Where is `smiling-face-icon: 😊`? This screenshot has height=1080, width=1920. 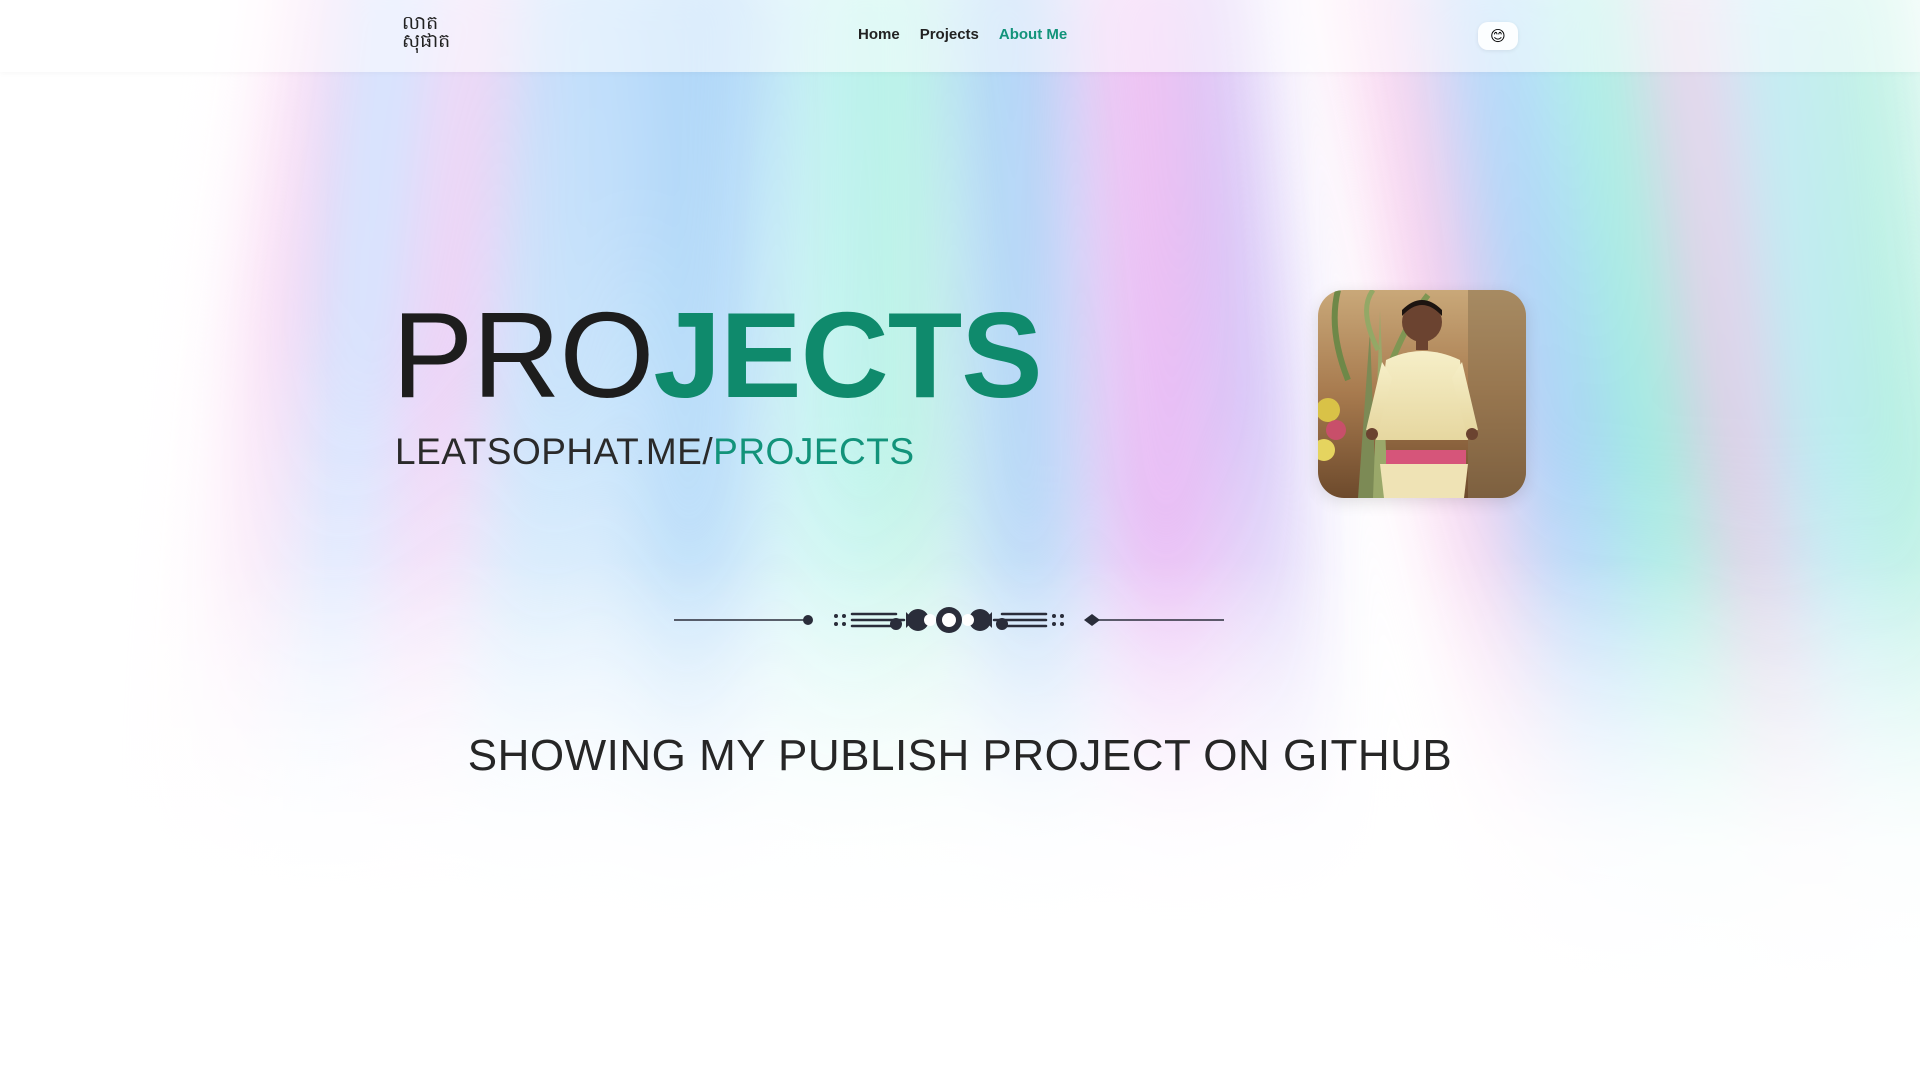
smiling-face-icon: 😊 is located at coordinates (1498, 36).